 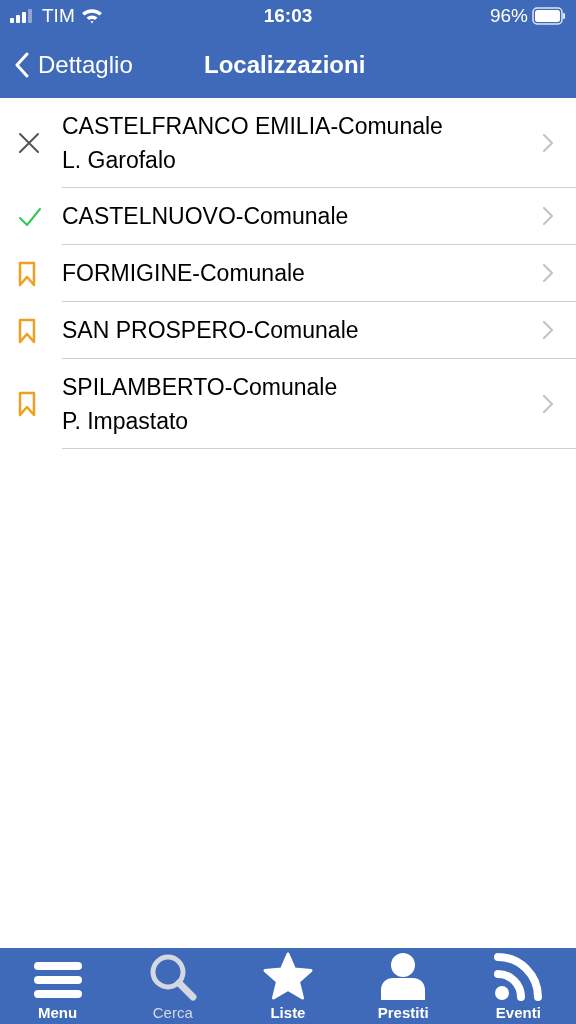 I want to click on back-chevron-icon, so click(x=22, y=65).